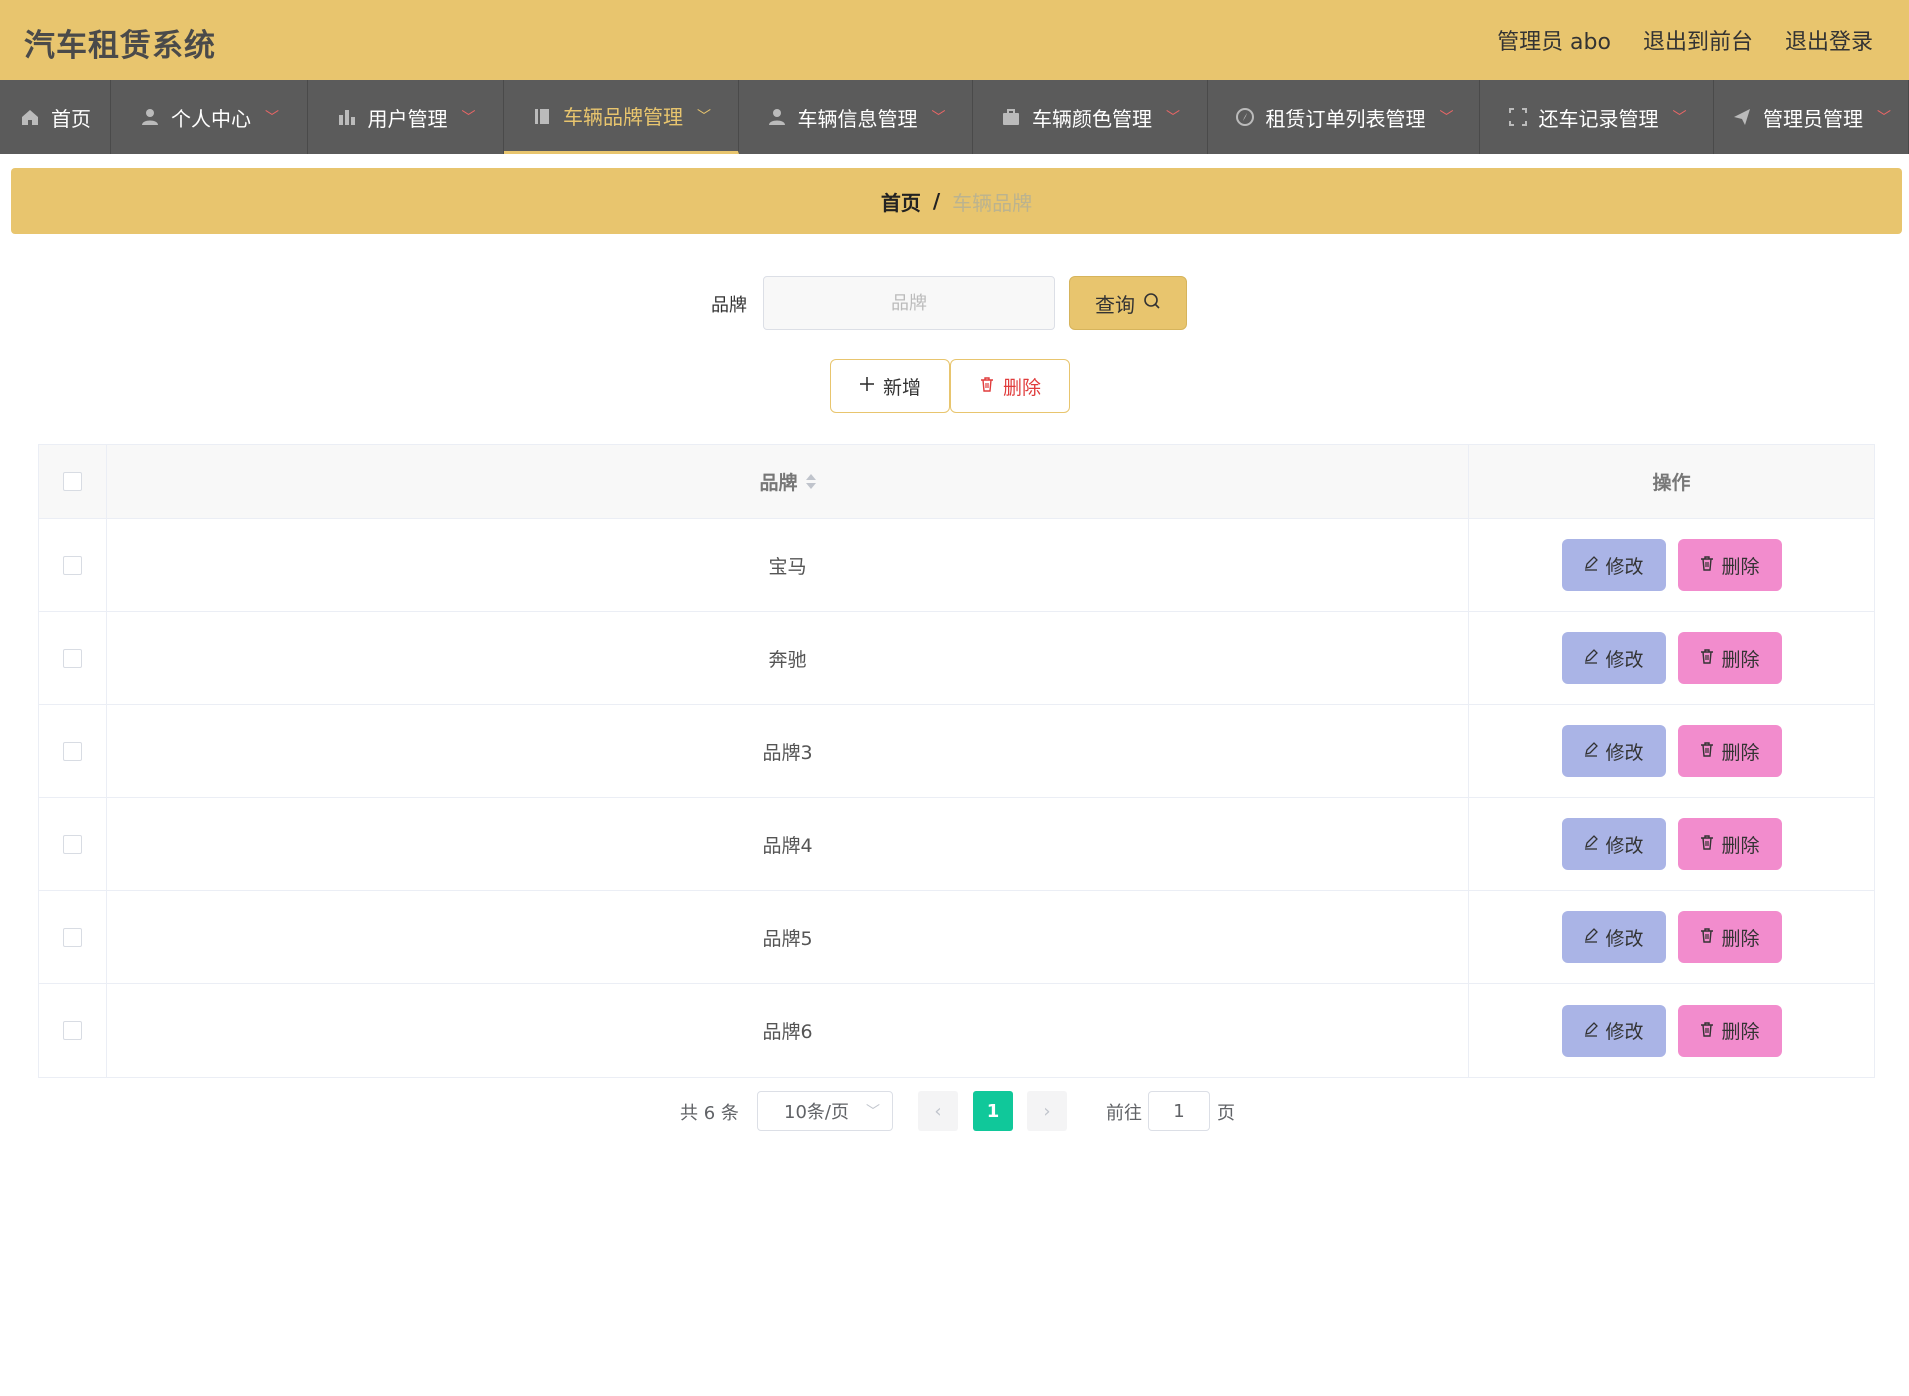  I want to click on nav-item-return-records: 还车记录管理 ﹀, so click(1597, 117).